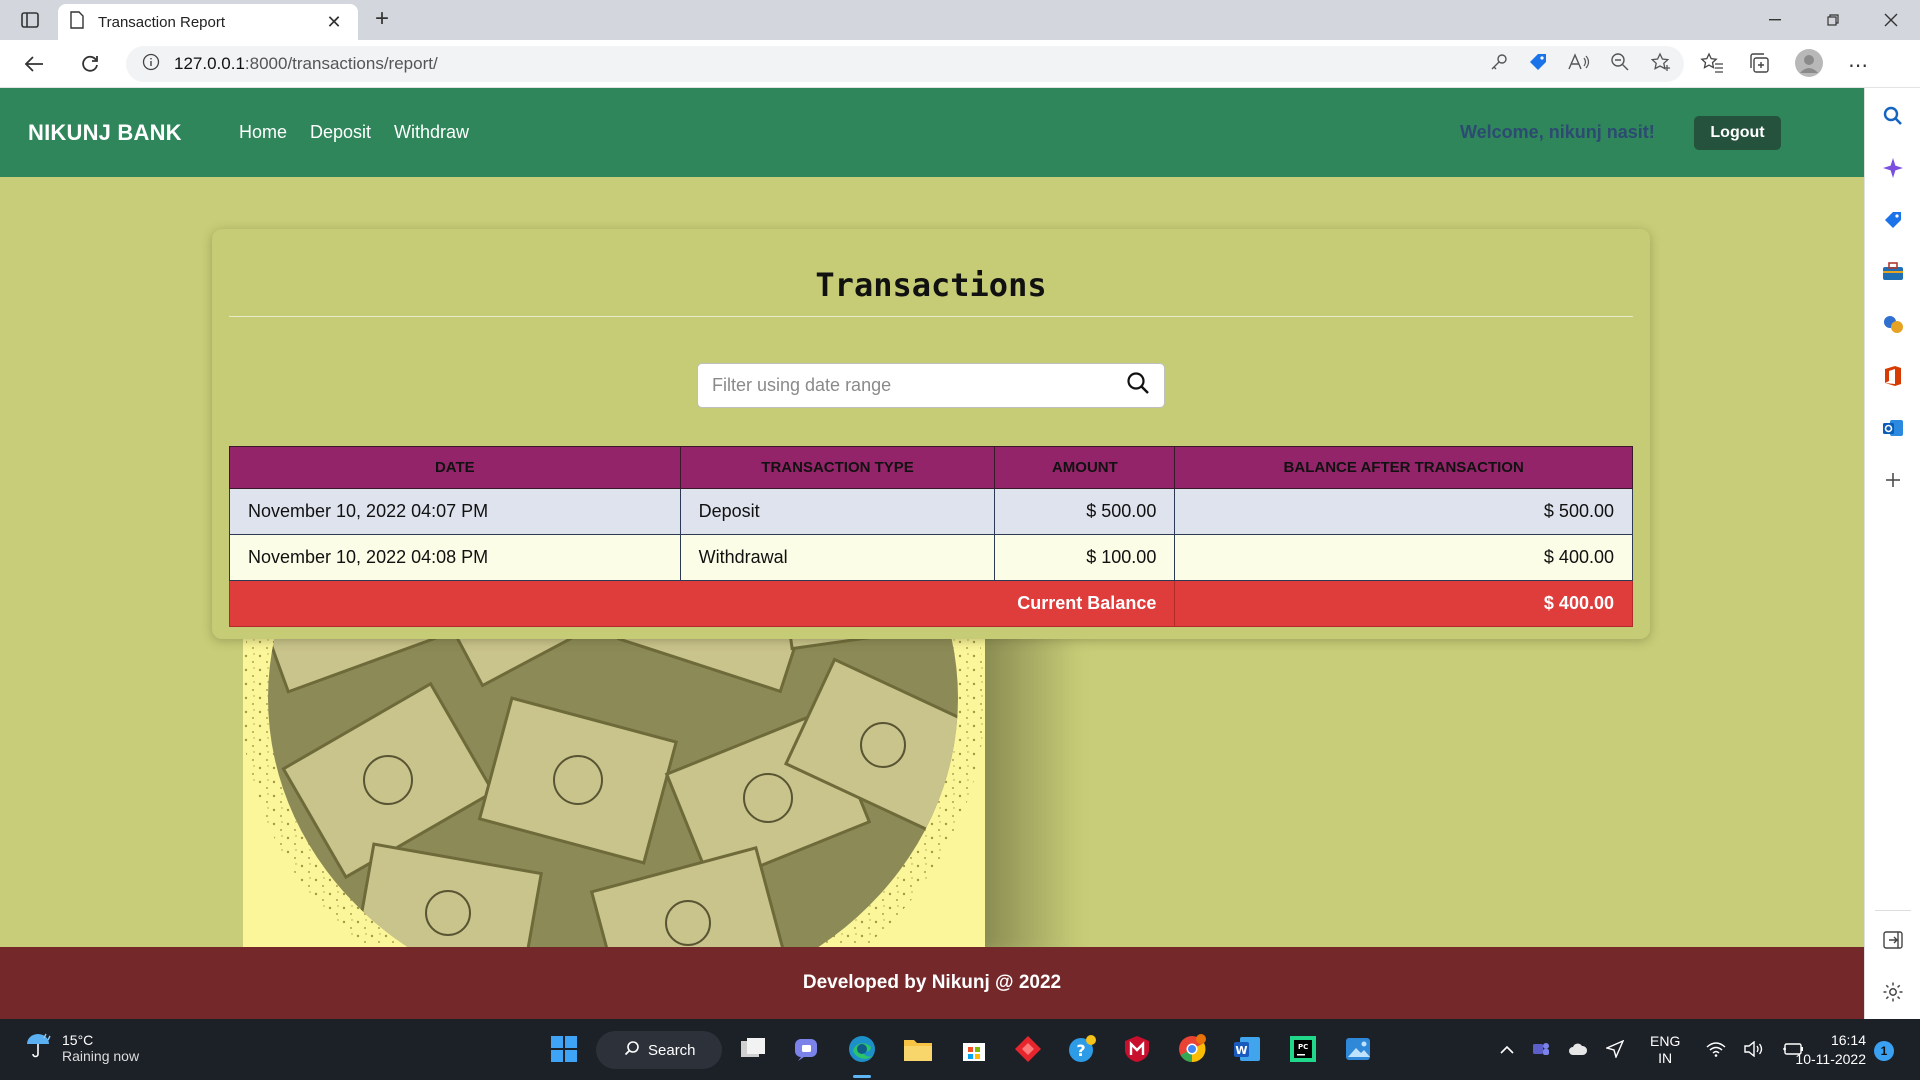 The image size is (1920, 1080). What do you see at coordinates (1578, 1050) in the screenshot?
I see `onedrive-cloud-icon` at bounding box center [1578, 1050].